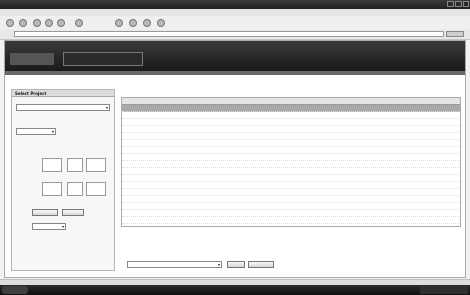 The width and height of the screenshot is (470, 295). Describe the element at coordinates (235, 56) in the screenshot. I see `app-header` at that location.